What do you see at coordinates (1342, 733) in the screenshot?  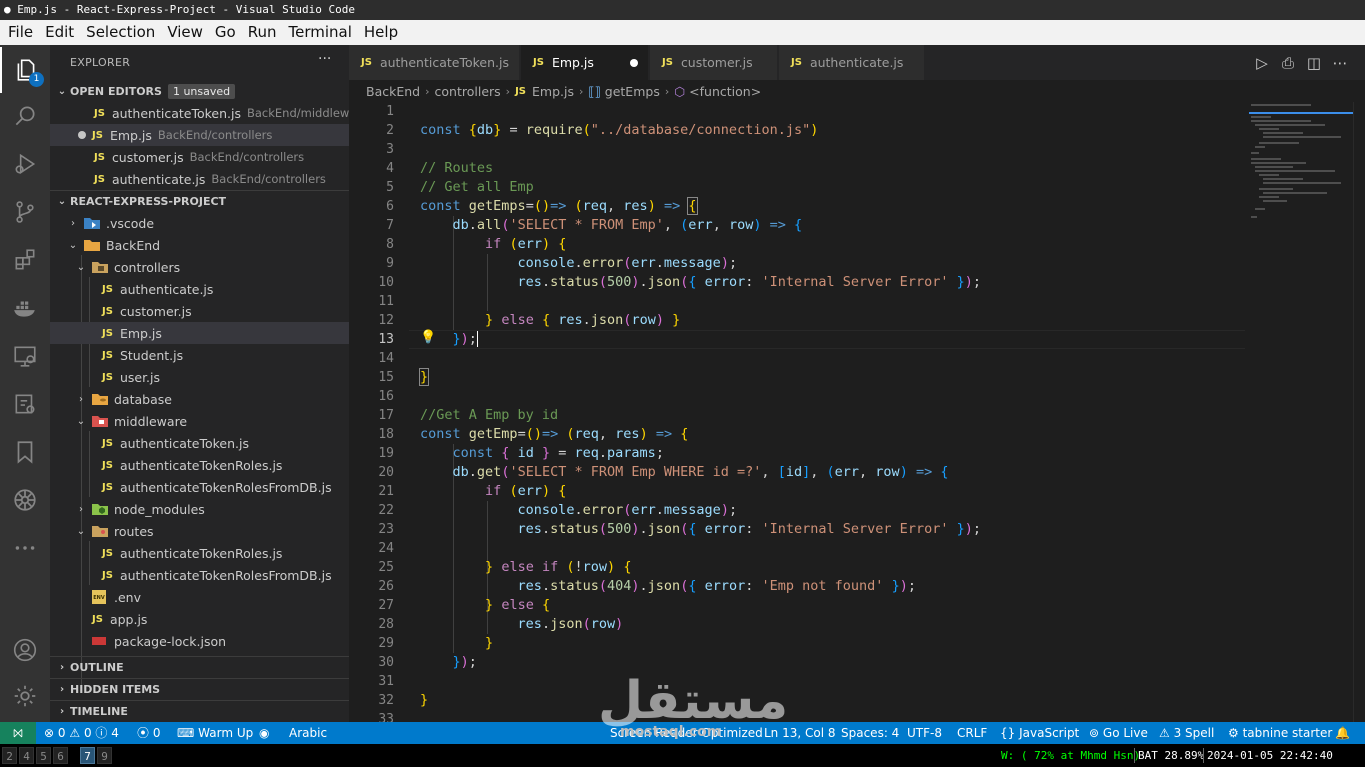 I see `notifications-button: 🔔` at bounding box center [1342, 733].